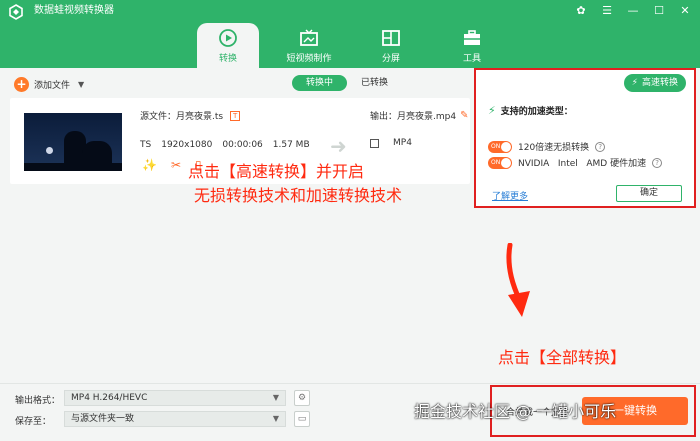 The height and width of the screenshot is (441, 700). I want to click on tv-icon, so click(309, 37).